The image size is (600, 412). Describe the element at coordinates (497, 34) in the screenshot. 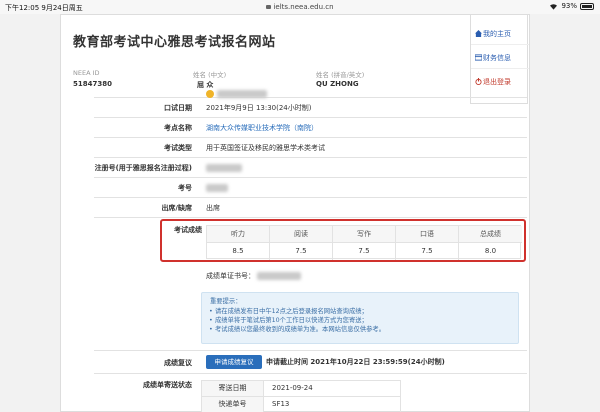

I see `side-item-home-label: 我的主页` at that location.